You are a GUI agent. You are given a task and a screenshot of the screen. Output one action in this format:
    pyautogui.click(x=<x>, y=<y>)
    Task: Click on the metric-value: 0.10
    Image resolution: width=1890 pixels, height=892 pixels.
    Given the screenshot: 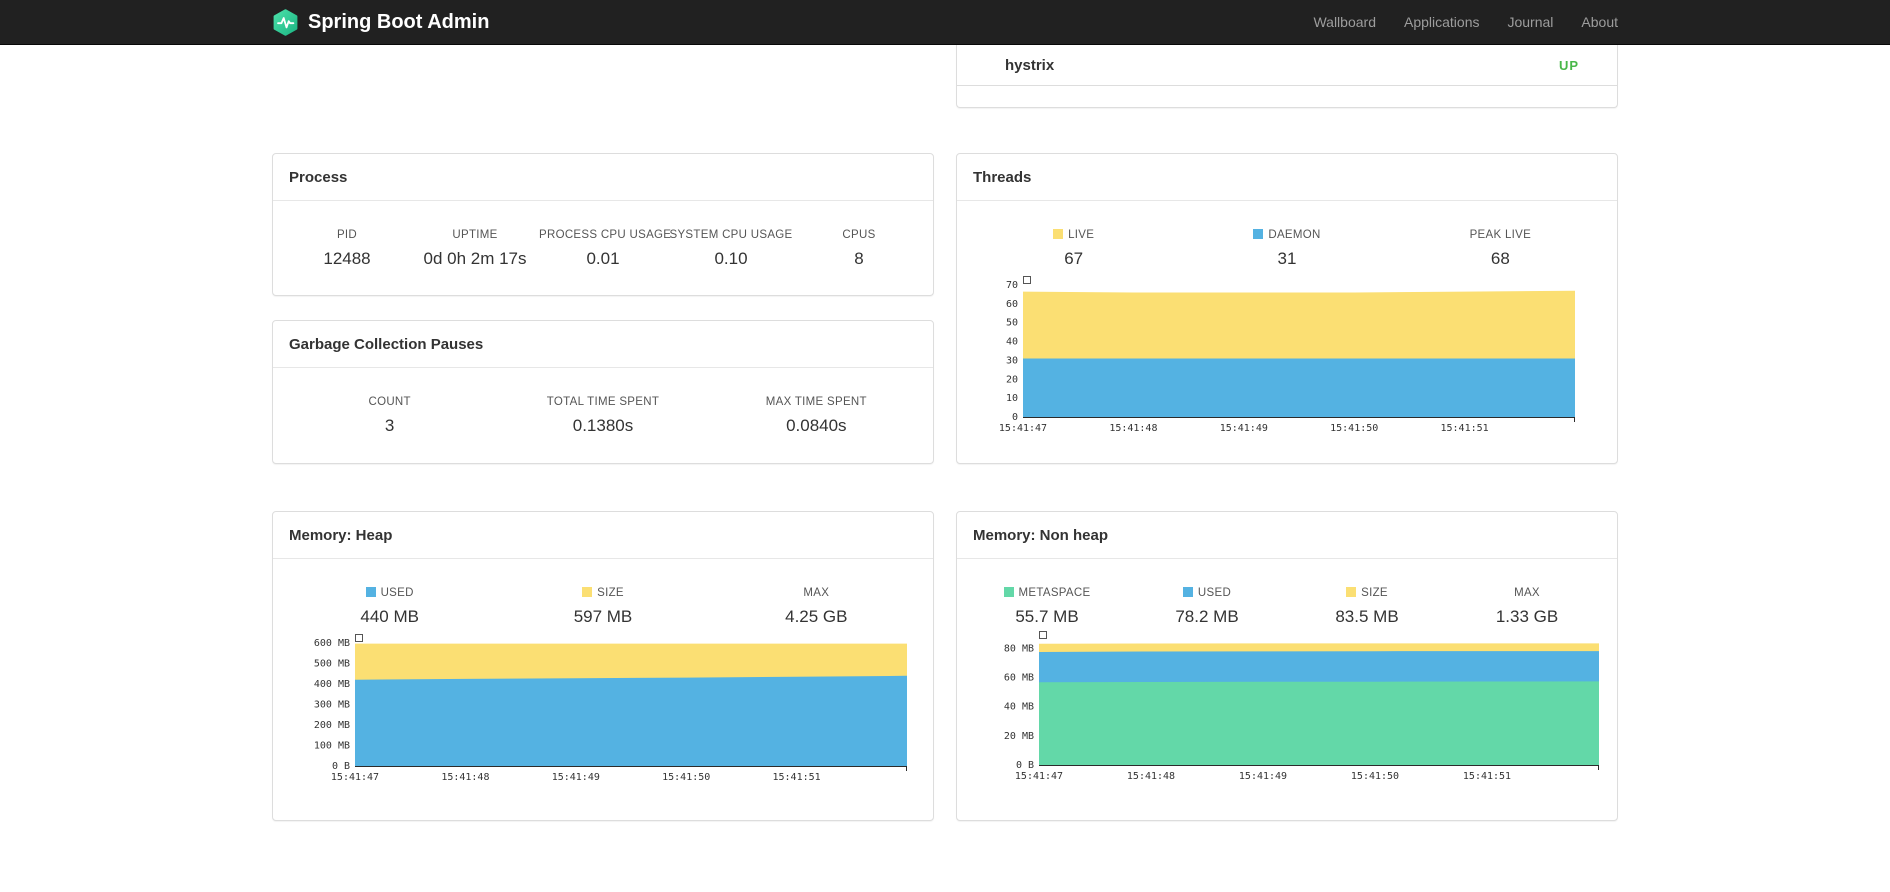 What is the action you would take?
    pyautogui.click(x=731, y=258)
    